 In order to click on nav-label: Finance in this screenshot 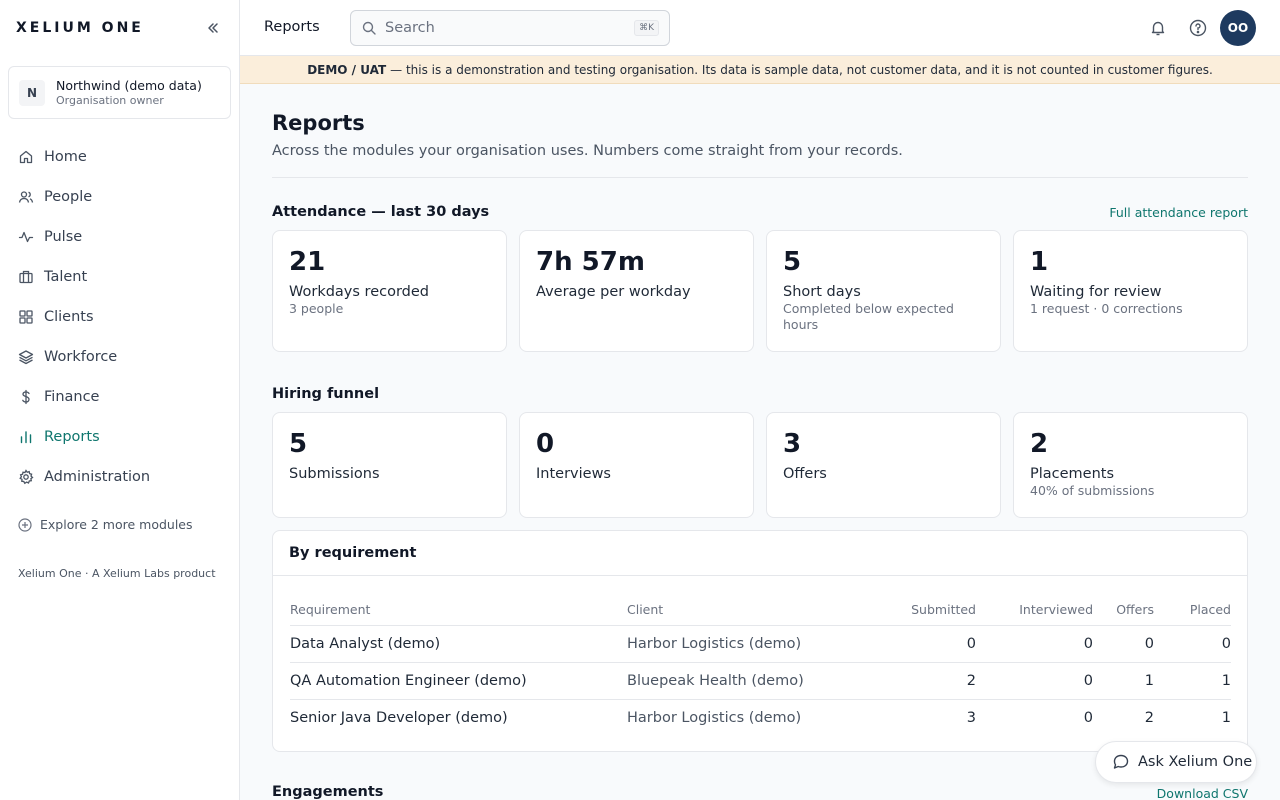, I will do `click(72, 397)`.